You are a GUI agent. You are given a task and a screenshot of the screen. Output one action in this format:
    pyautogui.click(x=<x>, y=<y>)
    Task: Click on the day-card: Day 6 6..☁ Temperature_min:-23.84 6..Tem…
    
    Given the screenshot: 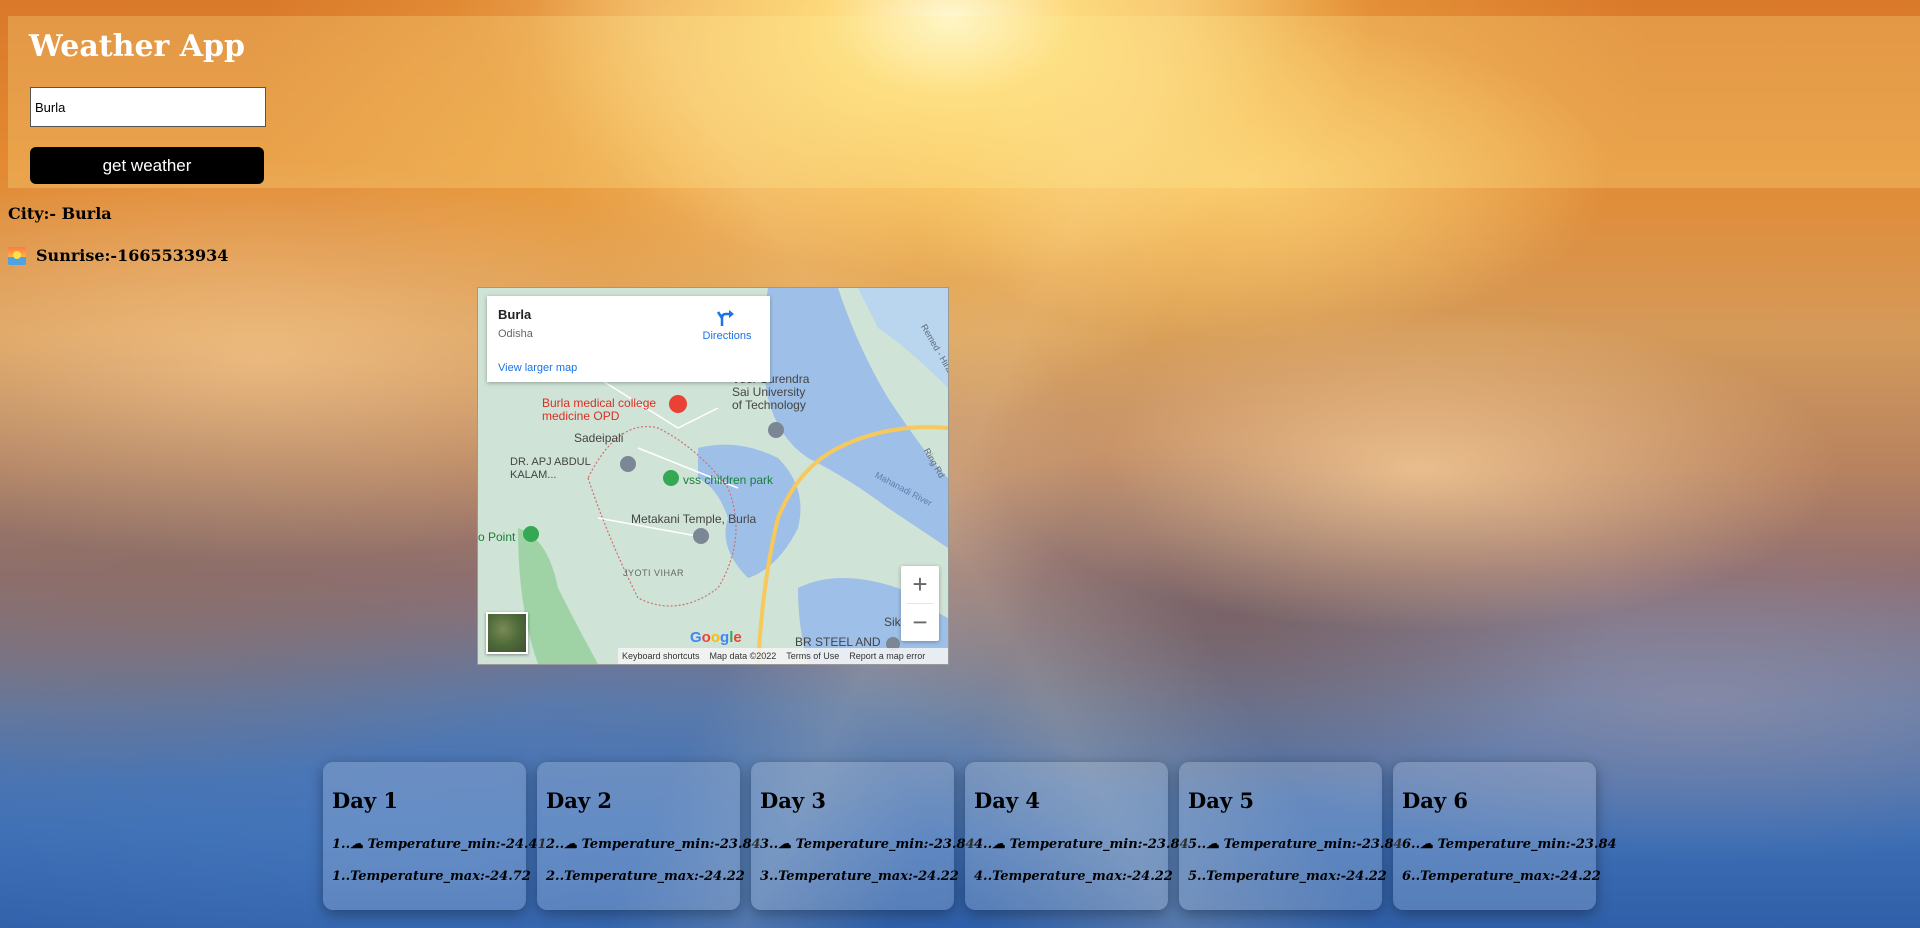 What is the action you would take?
    pyautogui.click(x=1505, y=836)
    